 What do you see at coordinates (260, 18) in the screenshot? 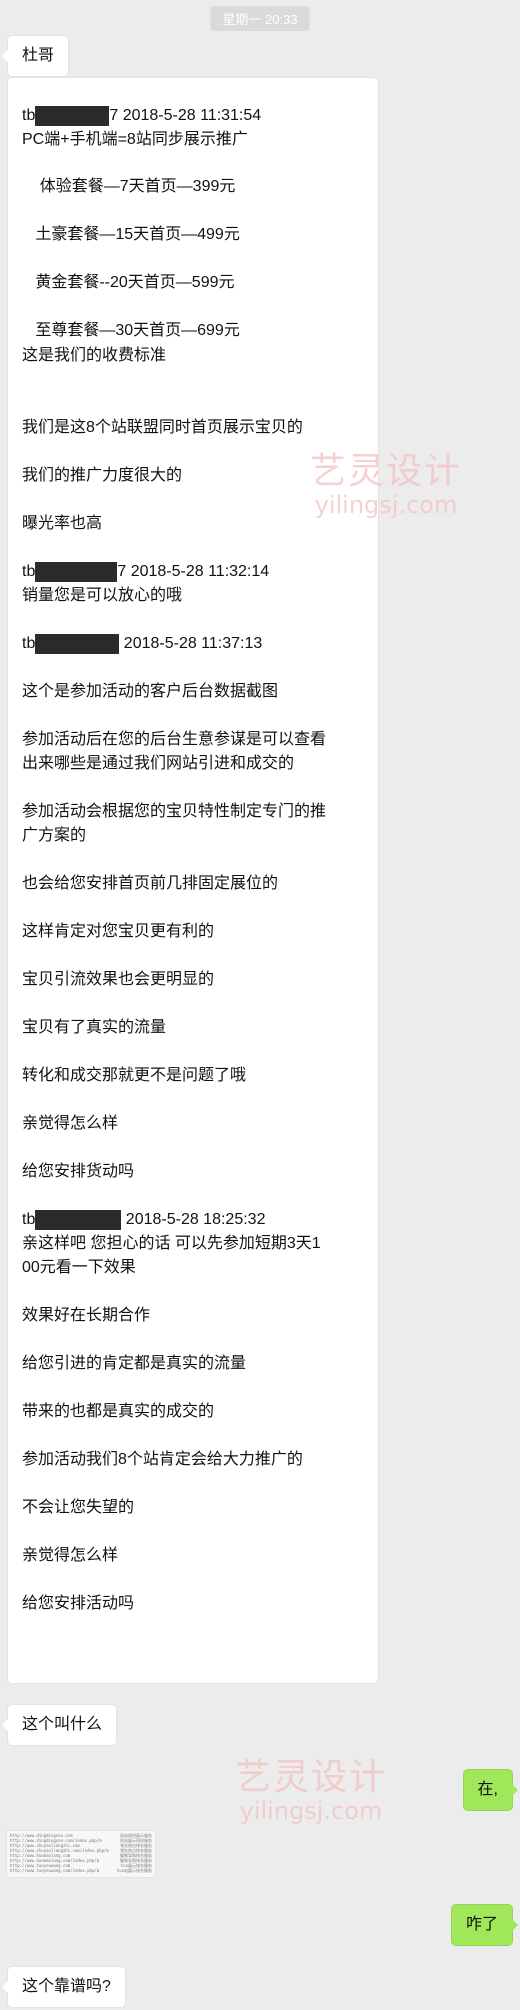
I see `timestamp-label: 星期一 20:33` at bounding box center [260, 18].